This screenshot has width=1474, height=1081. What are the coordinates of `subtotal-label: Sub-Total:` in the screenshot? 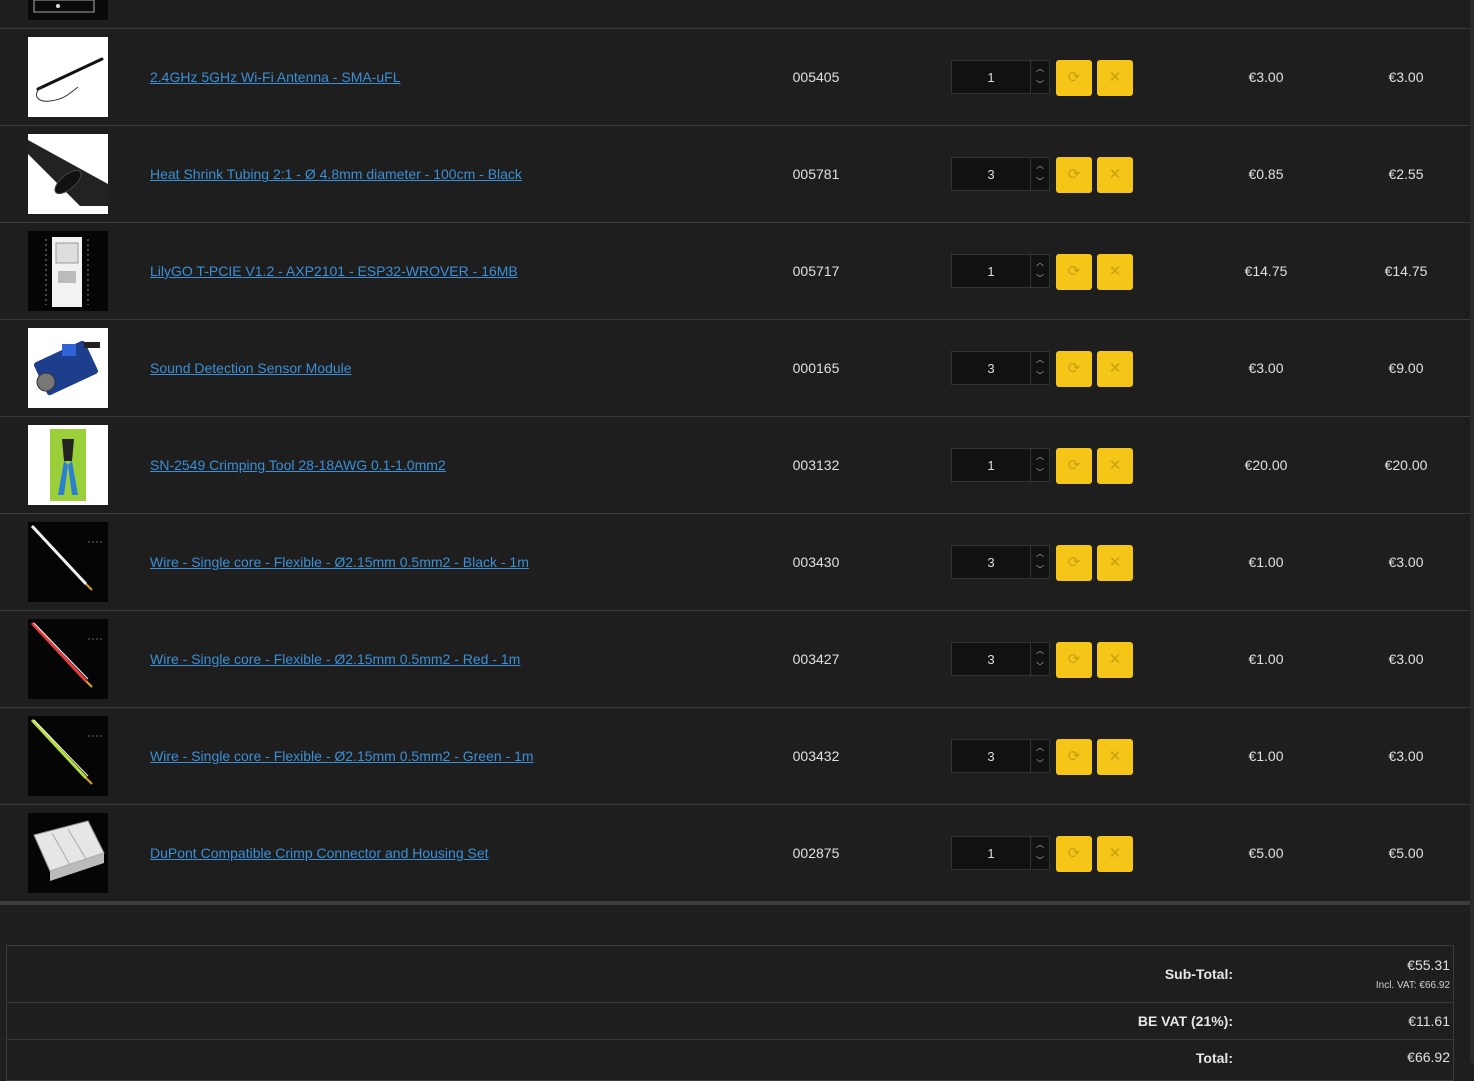 It's located at (1198, 974).